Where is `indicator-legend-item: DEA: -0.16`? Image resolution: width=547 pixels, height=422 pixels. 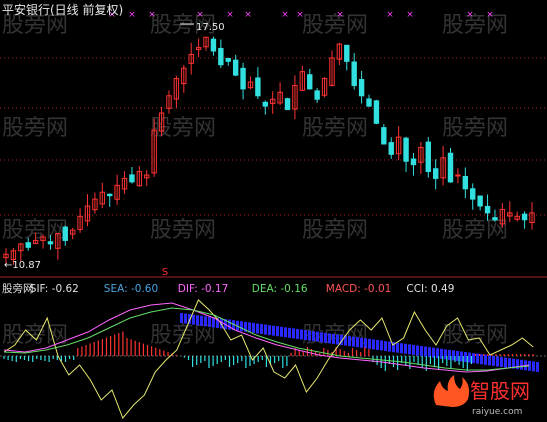
indicator-legend-item: DEA: -0.16 is located at coordinates (280, 289).